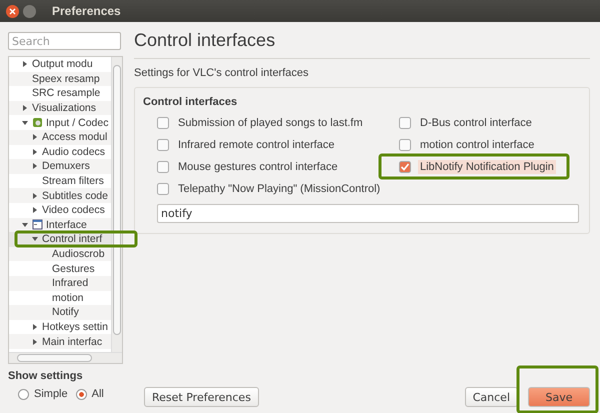  I want to click on tree-item: Demuxers, so click(60, 166).